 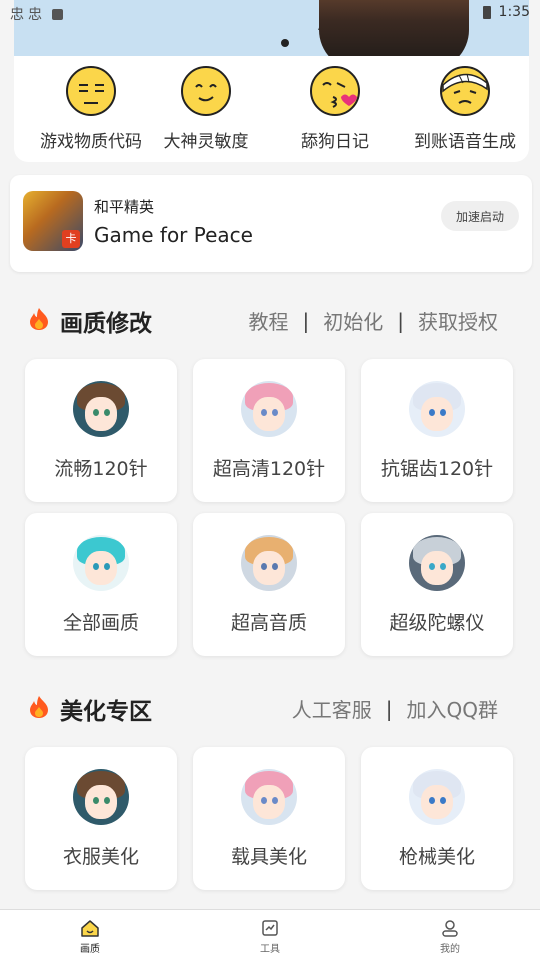 I want to click on tile-label: 流畅120针, so click(x=101, y=469).